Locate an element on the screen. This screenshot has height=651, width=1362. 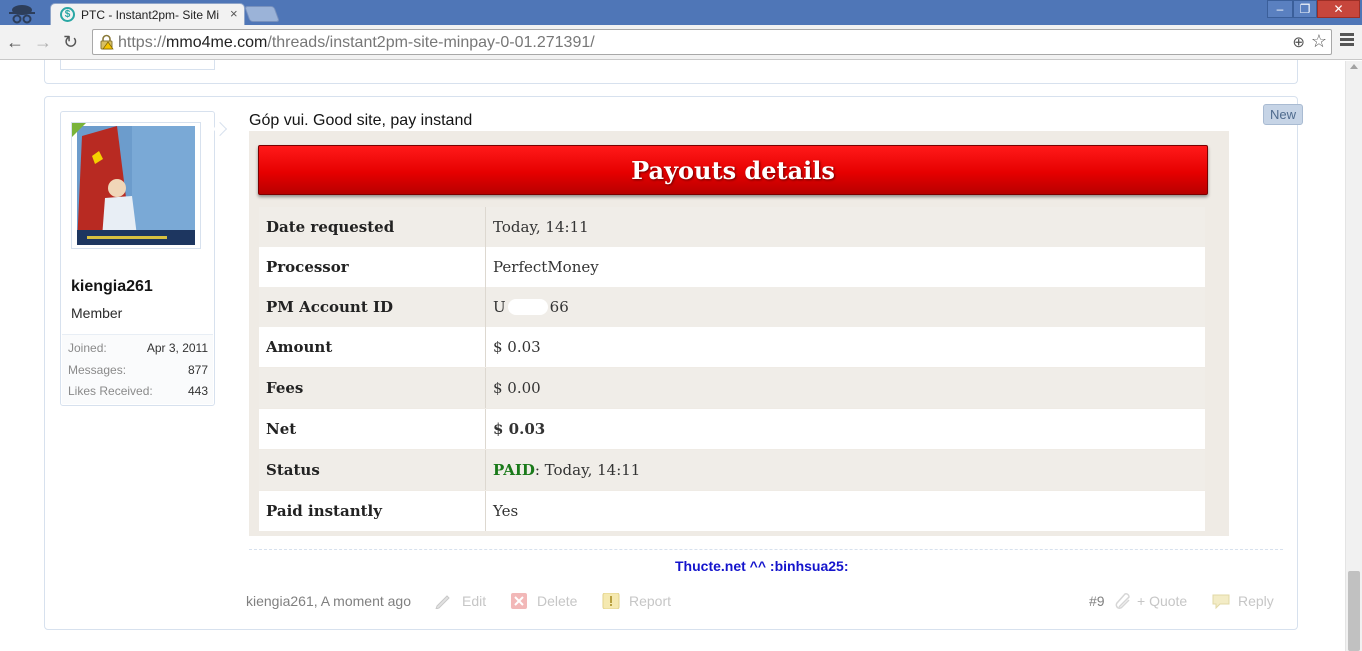
lock-warning-icon is located at coordinates (107, 42).